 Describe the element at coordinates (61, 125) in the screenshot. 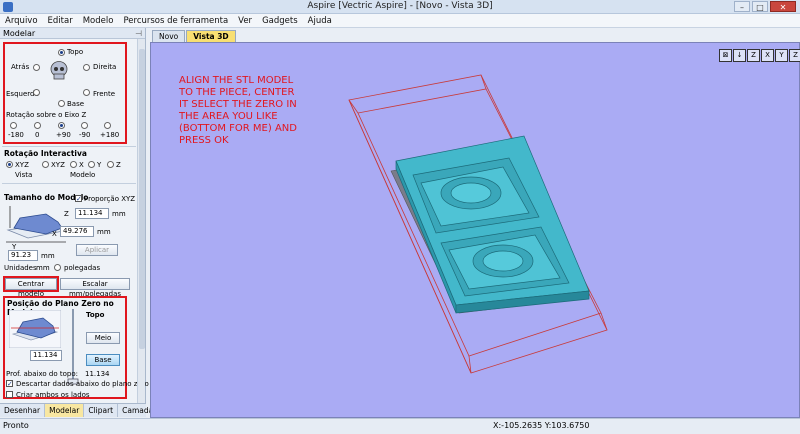

I see `rot-p90-radio` at that location.